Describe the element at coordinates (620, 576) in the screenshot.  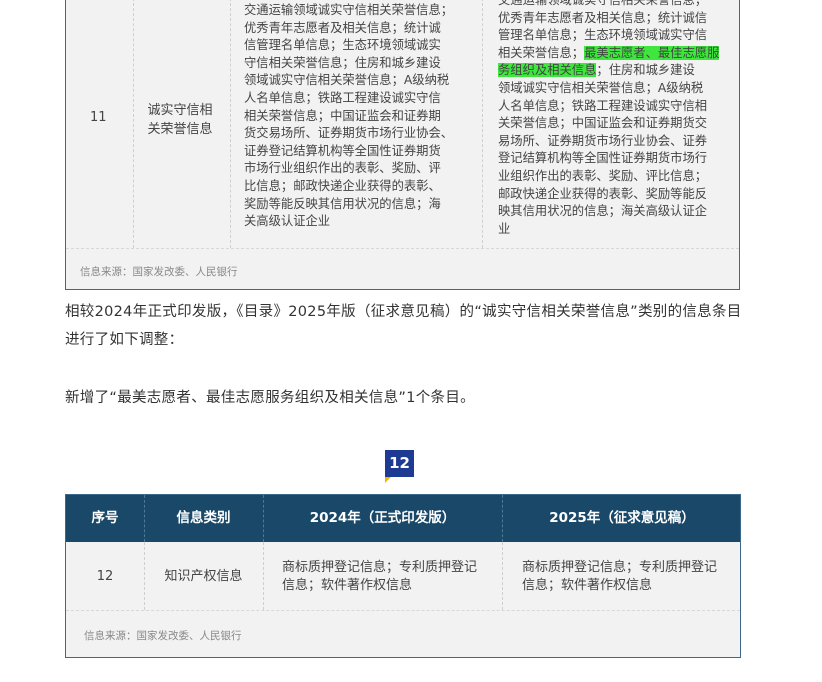
I see `cell-2025-content: 商标质押登记信息；专利质押登记信息；软件著作权信息` at that location.